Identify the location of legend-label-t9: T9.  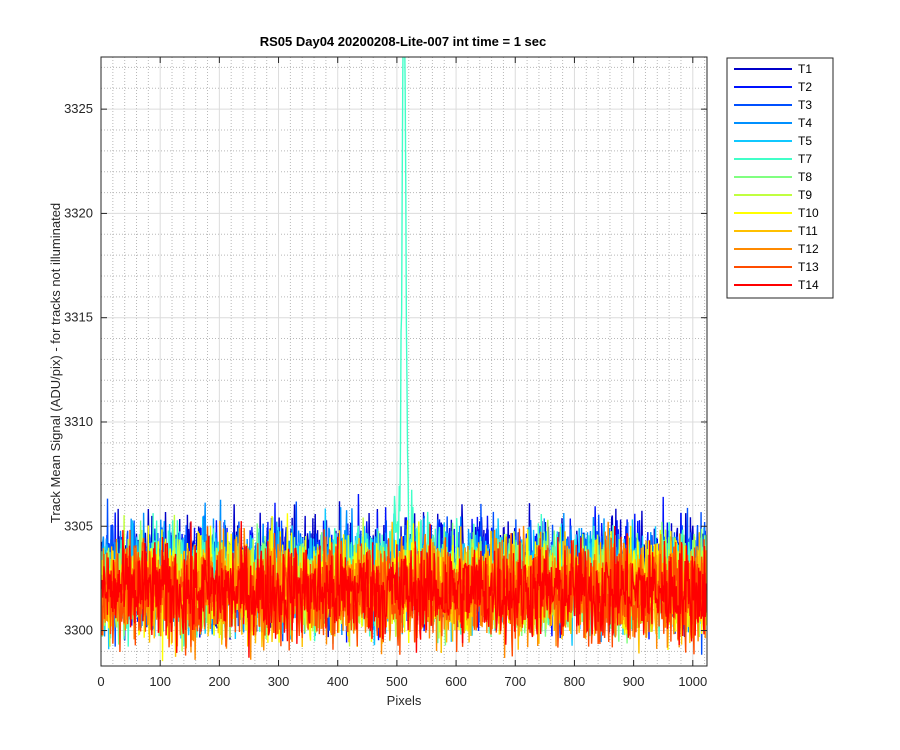
(805, 195).